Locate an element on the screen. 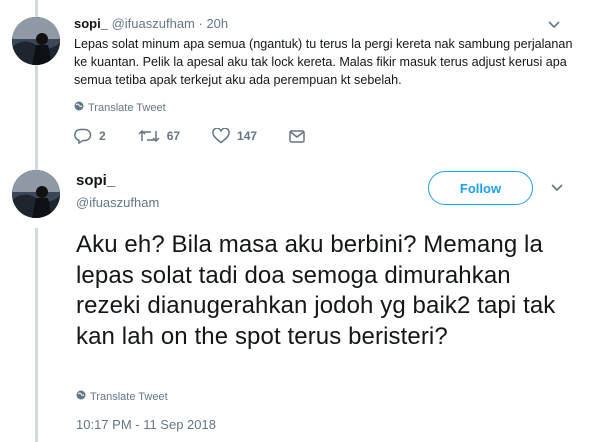 This screenshot has width=594, height=442. tweet-actions: 2 67 147 is located at coordinates (205, 136).